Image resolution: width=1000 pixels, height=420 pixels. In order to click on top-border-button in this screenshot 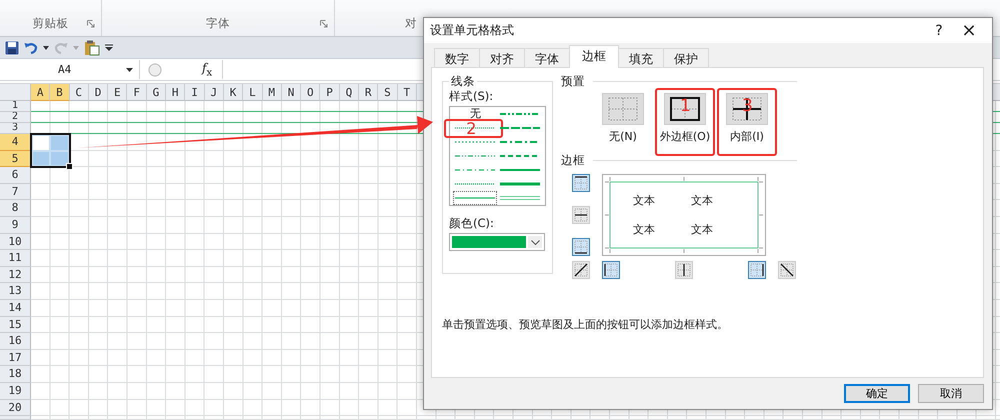, I will do `click(581, 183)`.